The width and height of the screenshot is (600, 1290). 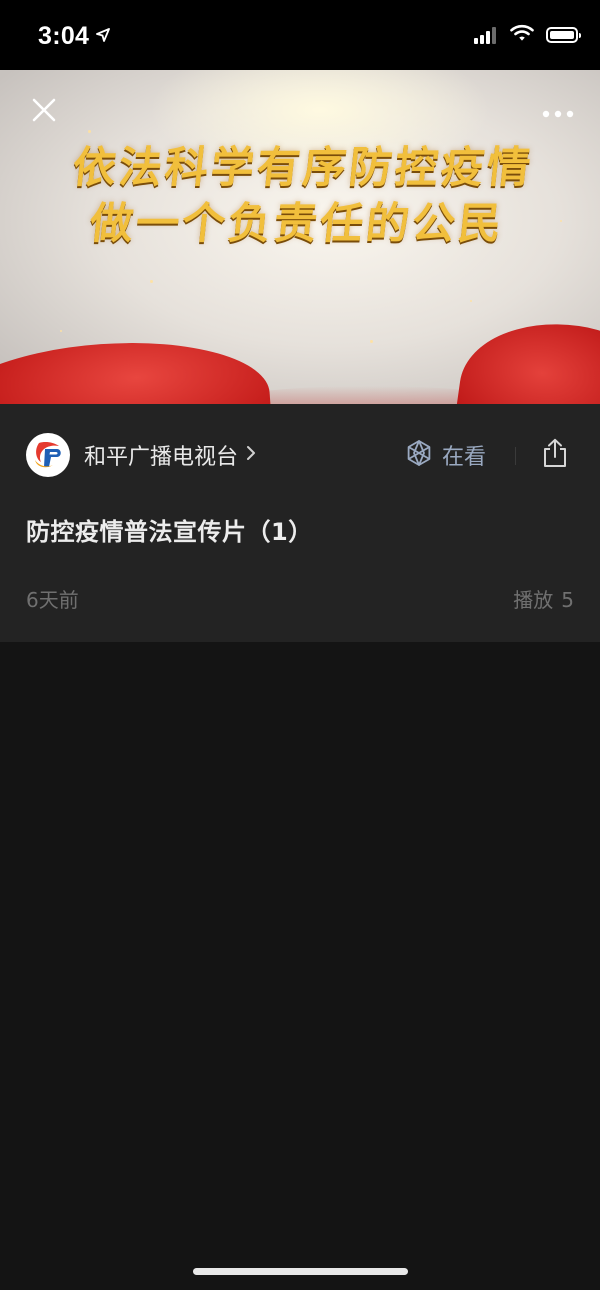 I want to click on play-count-label: 播放, so click(x=533, y=600).